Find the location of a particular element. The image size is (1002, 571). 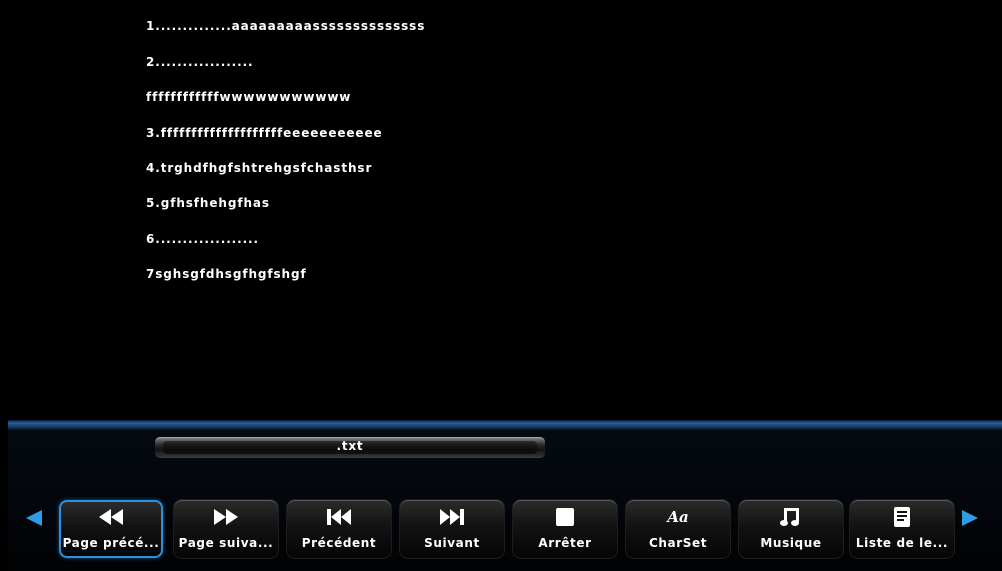

stop-button: Arrêter is located at coordinates (565, 529).